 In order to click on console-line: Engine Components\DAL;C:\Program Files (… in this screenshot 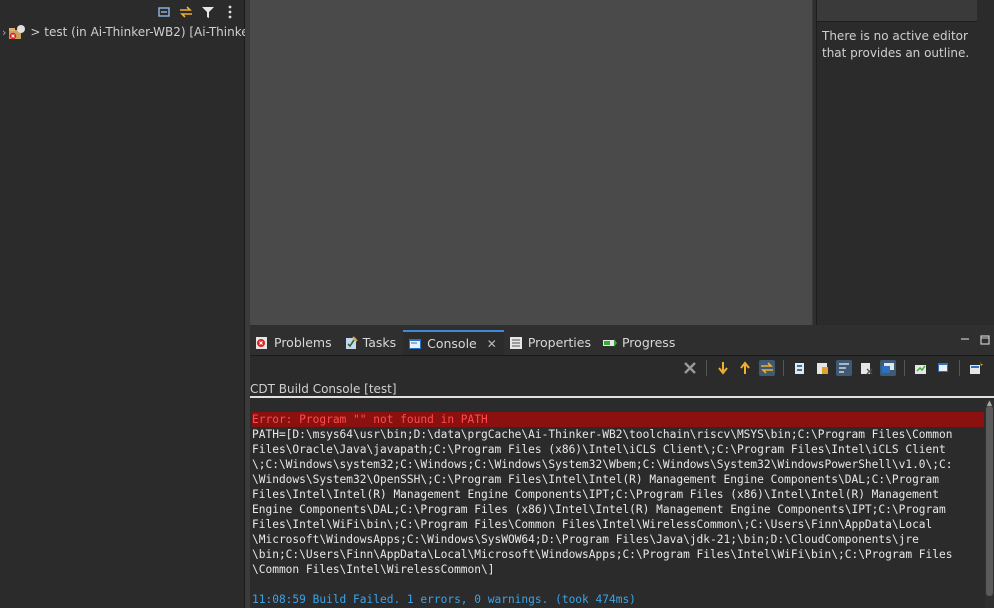, I will do `click(599, 509)`.